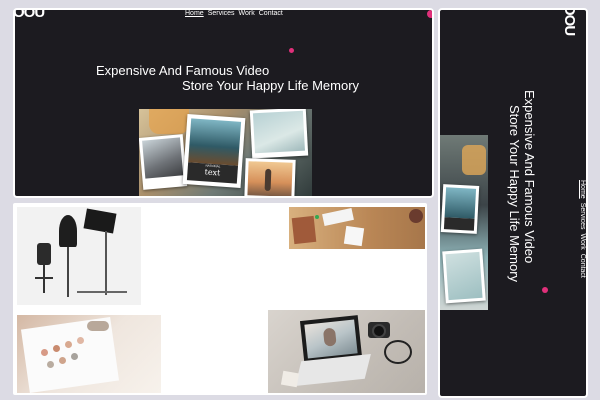 The width and height of the screenshot is (600, 400). Describe the element at coordinates (225, 152) in the screenshot. I see `hero-photo-collage: NATIONAL text` at that location.